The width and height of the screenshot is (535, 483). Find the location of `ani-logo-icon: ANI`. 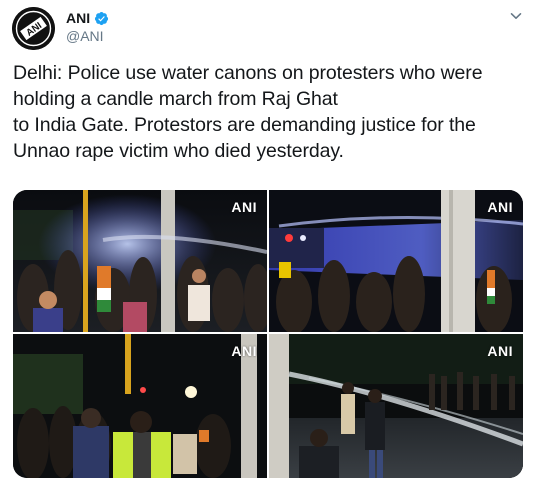

ani-logo-icon: ANI is located at coordinates (33, 28).